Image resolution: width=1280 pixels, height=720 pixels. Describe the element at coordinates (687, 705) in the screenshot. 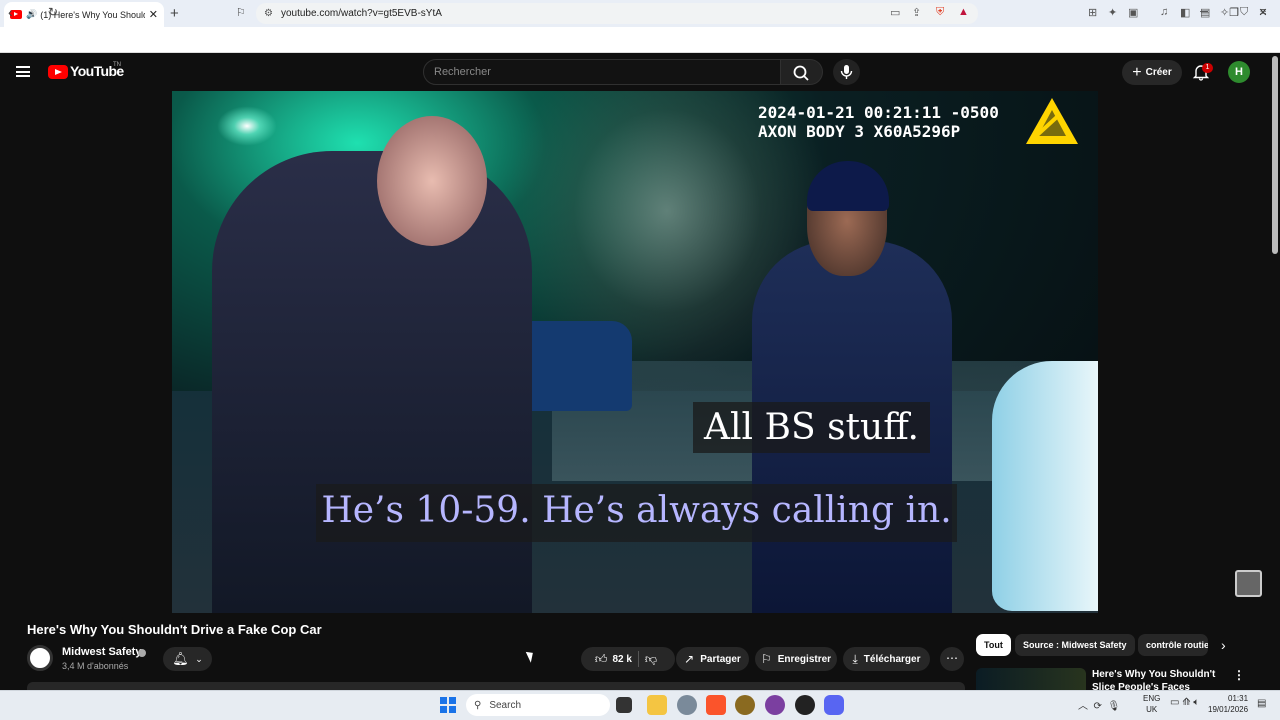

I see `settings-app-icon` at that location.